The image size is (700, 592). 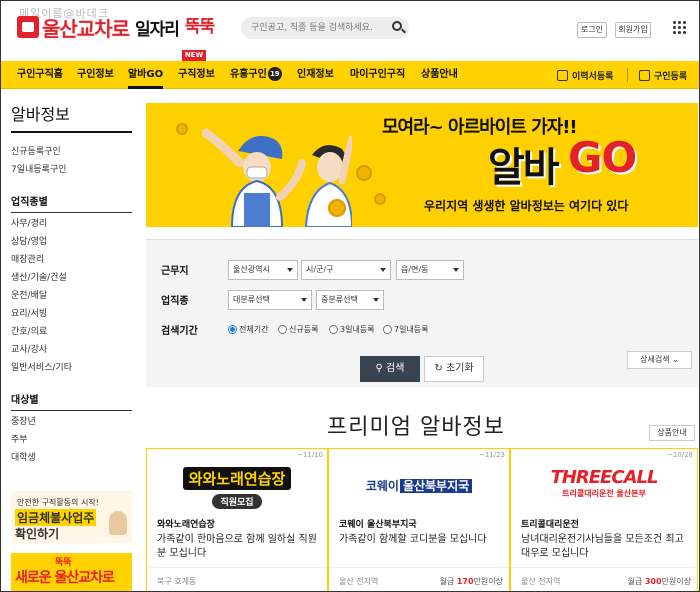 I want to click on signup-button: 회원가입, so click(x=633, y=30).